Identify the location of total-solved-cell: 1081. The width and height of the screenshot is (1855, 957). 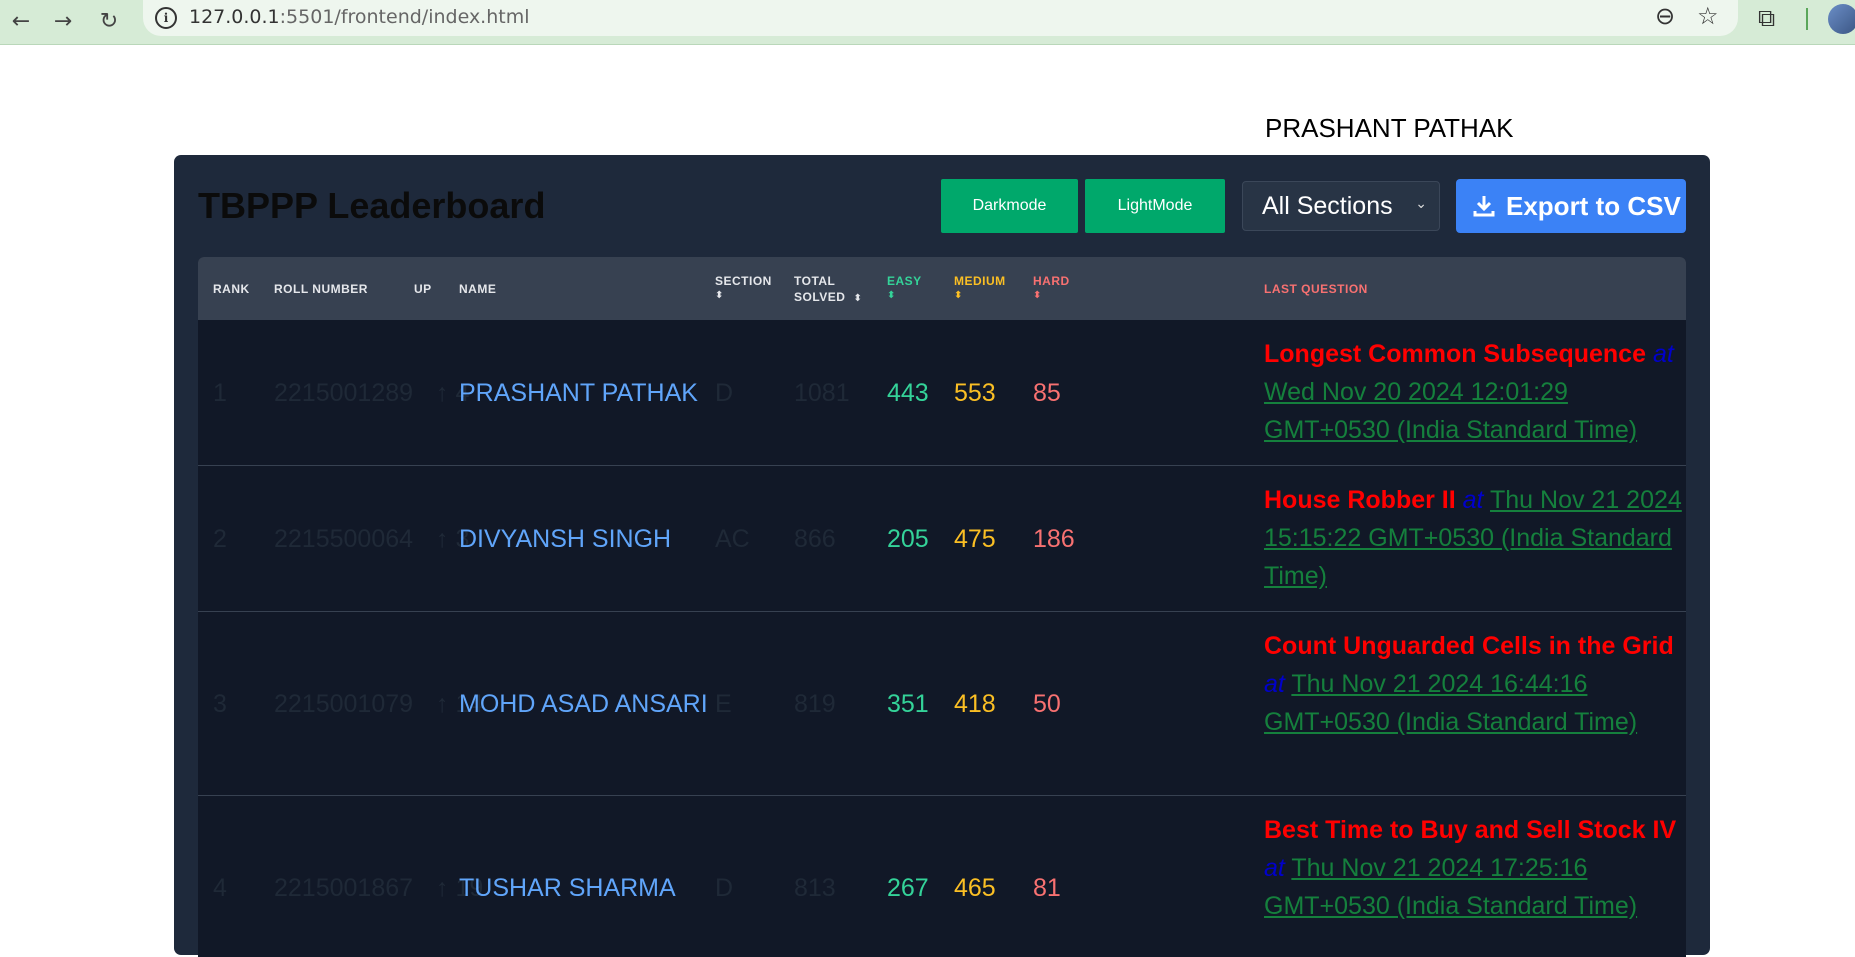
(822, 393).